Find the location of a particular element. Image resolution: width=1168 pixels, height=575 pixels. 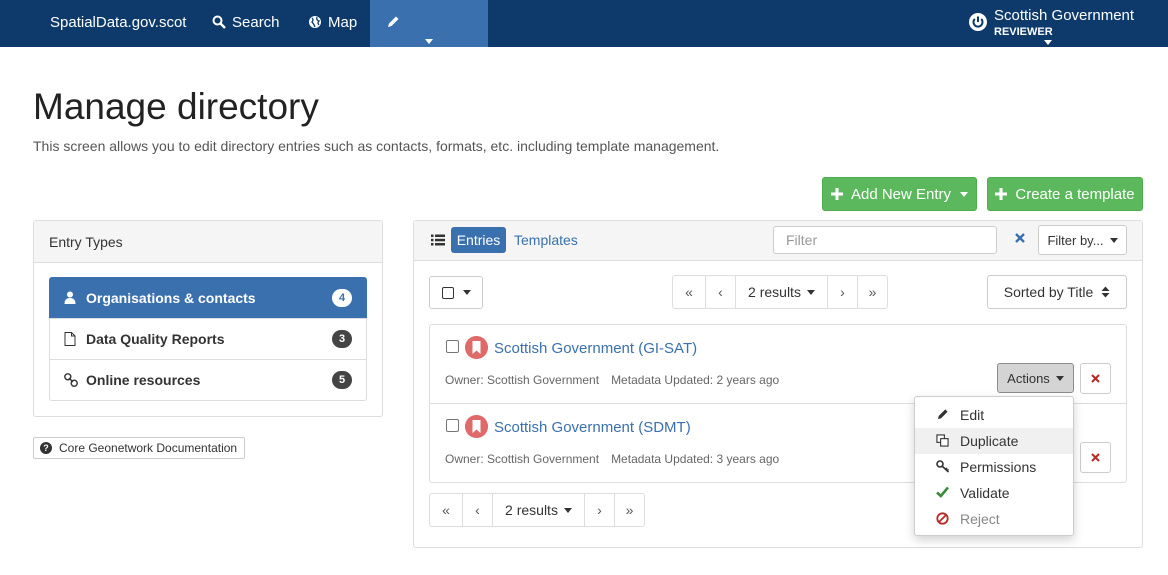

nav-search: Search is located at coordinates (246, 23).